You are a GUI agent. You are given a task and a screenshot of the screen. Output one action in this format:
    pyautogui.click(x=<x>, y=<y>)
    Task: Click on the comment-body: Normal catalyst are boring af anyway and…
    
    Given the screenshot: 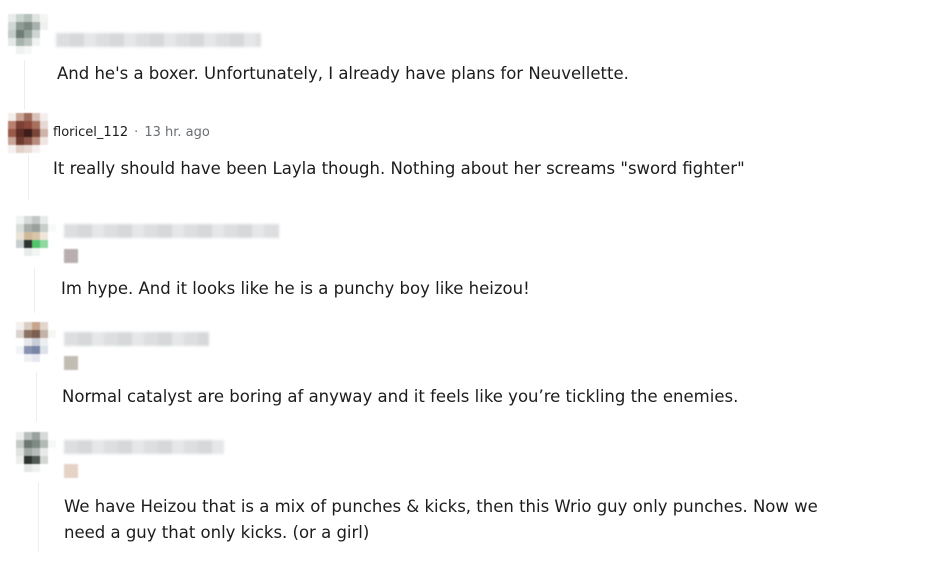 What is the action you would take?
    pyautogui.click(x=400, y=396)
    